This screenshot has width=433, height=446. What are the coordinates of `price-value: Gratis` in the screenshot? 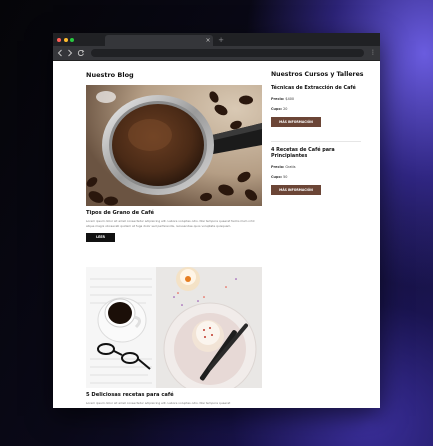 It's located at (290, 167).